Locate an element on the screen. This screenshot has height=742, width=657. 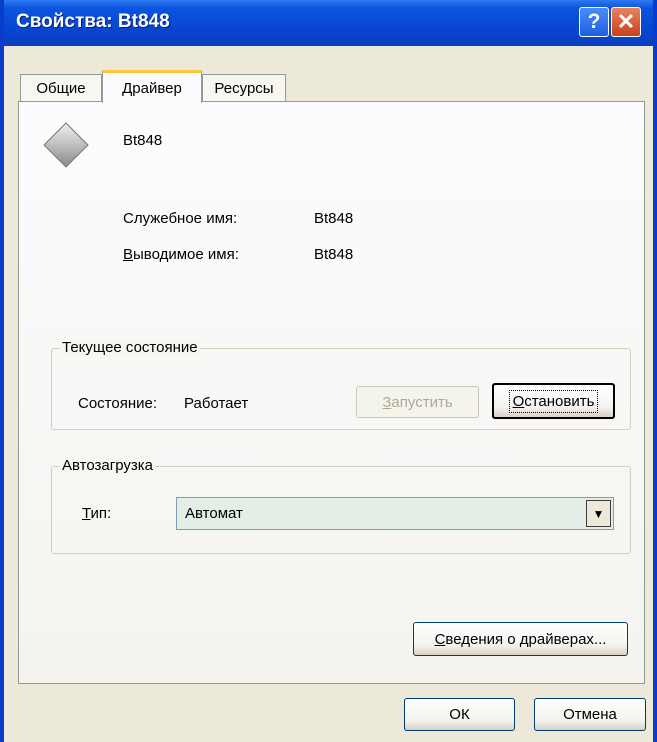
device-name: Bt848 is located at coordinates (143, 140).